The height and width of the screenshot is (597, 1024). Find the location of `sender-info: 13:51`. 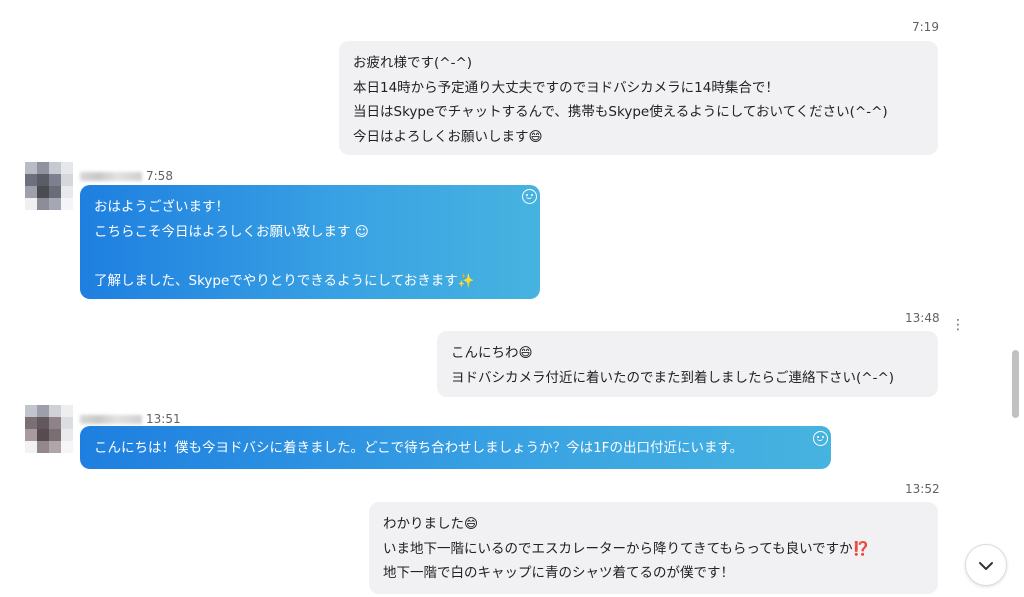

sender-info: 13:51 is located at coordinates (130, 419).